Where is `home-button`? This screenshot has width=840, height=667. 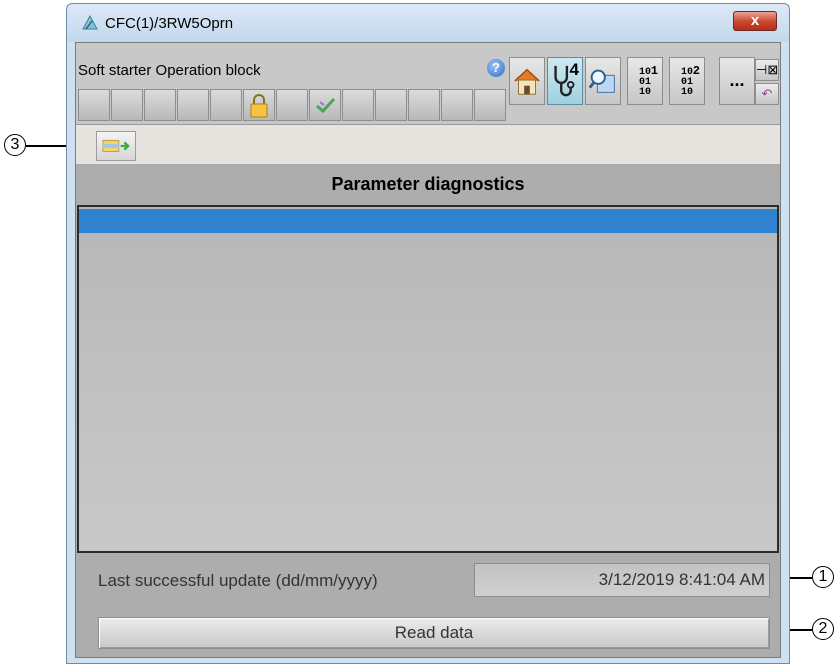 home-button is located at coordinates (527, 81).